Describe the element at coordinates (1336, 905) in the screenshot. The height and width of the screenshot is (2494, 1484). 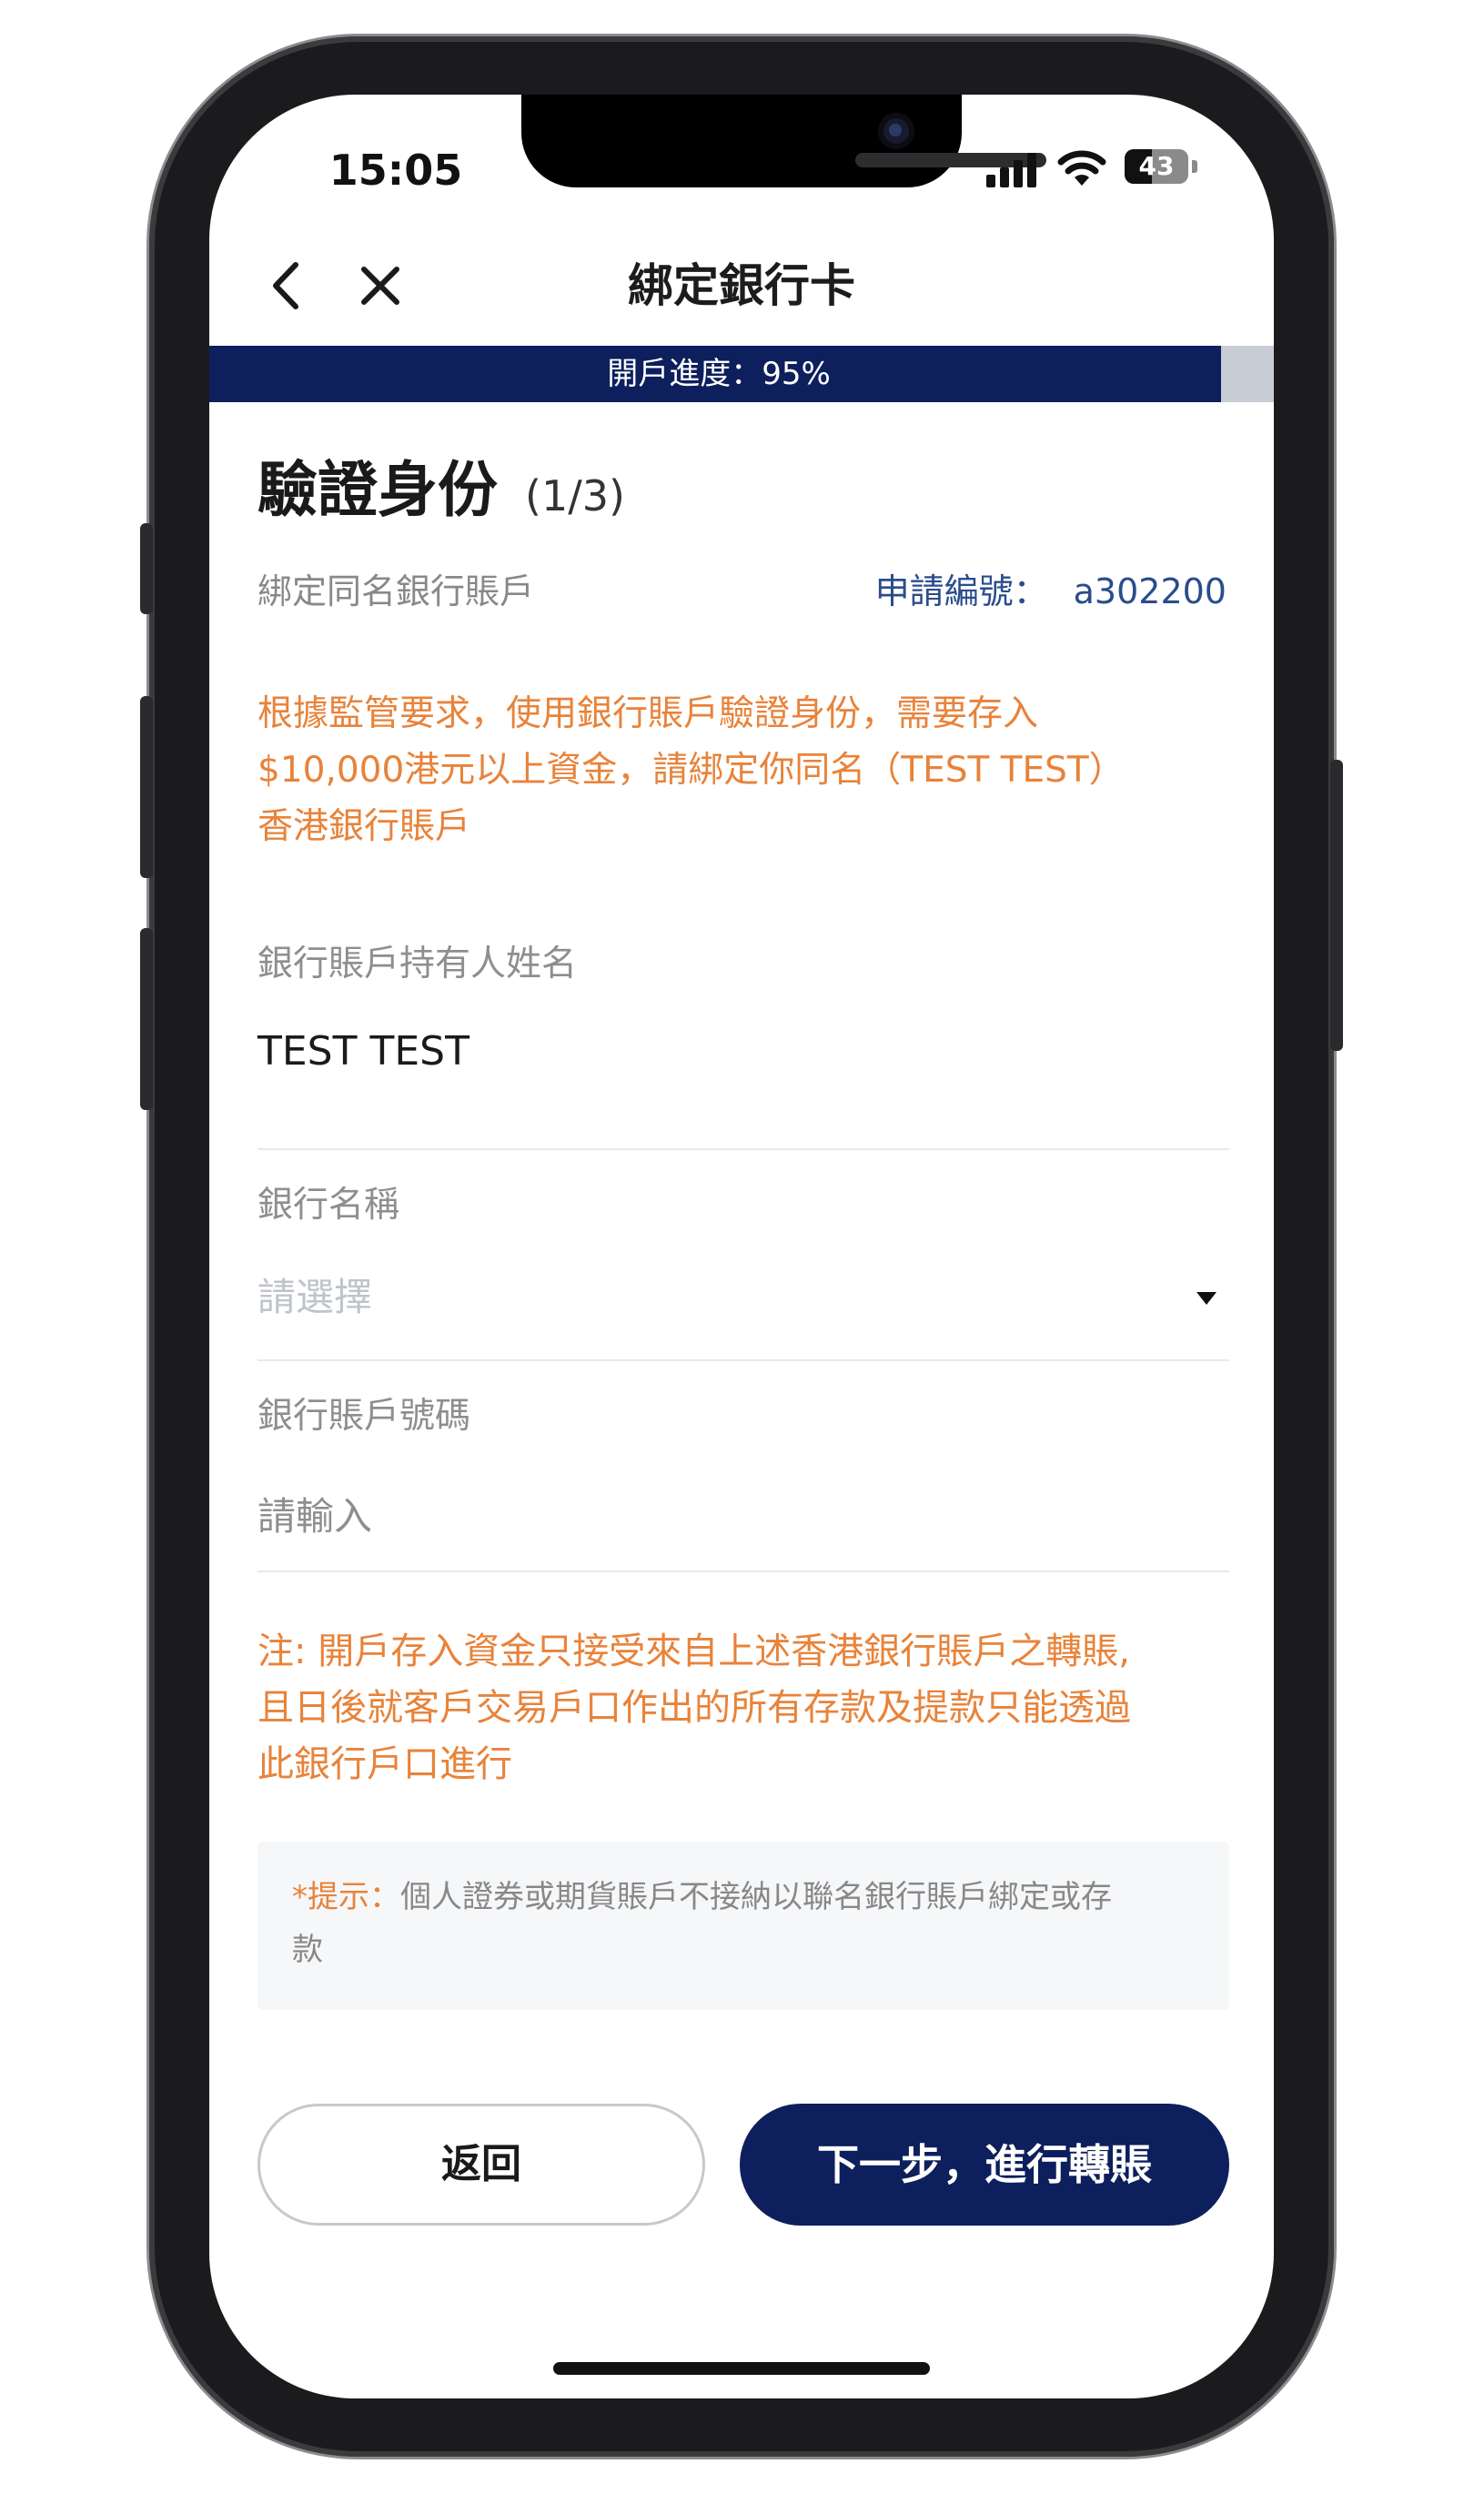
I see `power-button` at that location.